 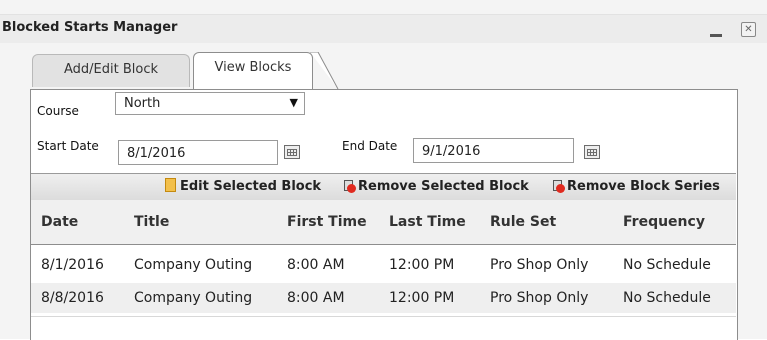 I want to click on start-calendar-icon, so click(x=292, y=152).